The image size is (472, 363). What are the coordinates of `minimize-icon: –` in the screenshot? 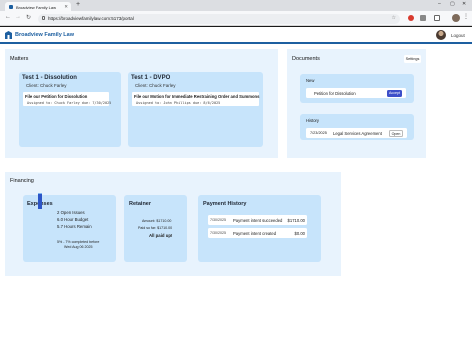 It's located at (439, 4).